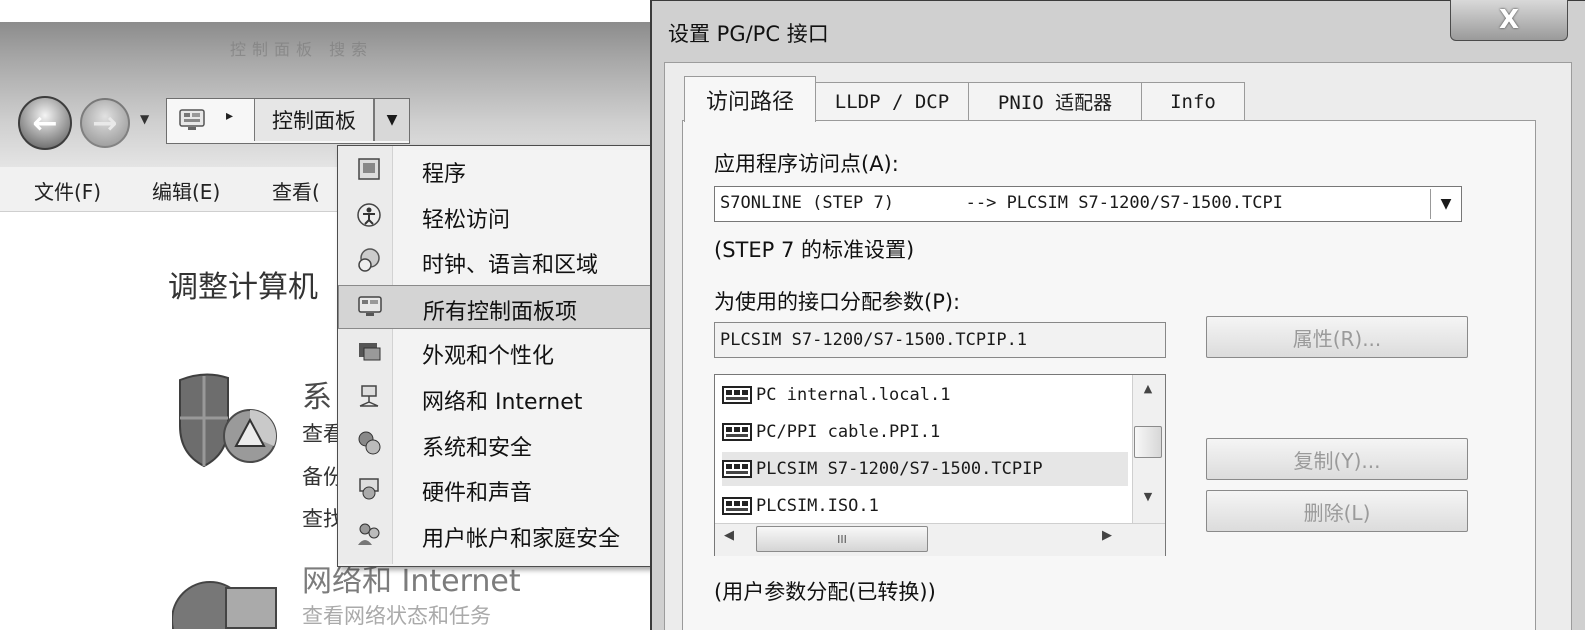  Describe the element at coordinates (369, 534) in the screenshot. I see `user-accounts-icon` at that location.